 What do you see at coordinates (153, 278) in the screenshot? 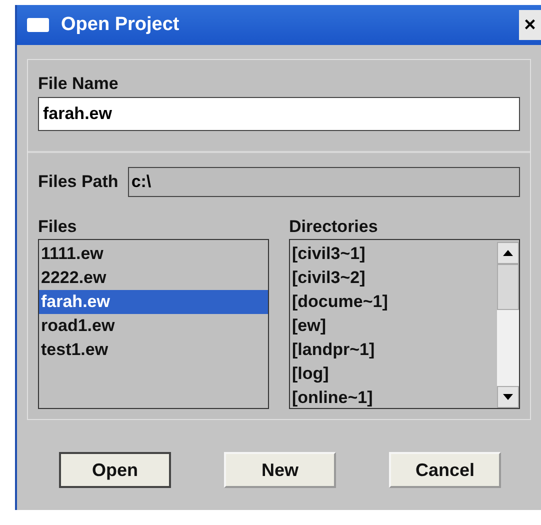
I see `file-item: 2222.ew` at bounding box center [153, 278].